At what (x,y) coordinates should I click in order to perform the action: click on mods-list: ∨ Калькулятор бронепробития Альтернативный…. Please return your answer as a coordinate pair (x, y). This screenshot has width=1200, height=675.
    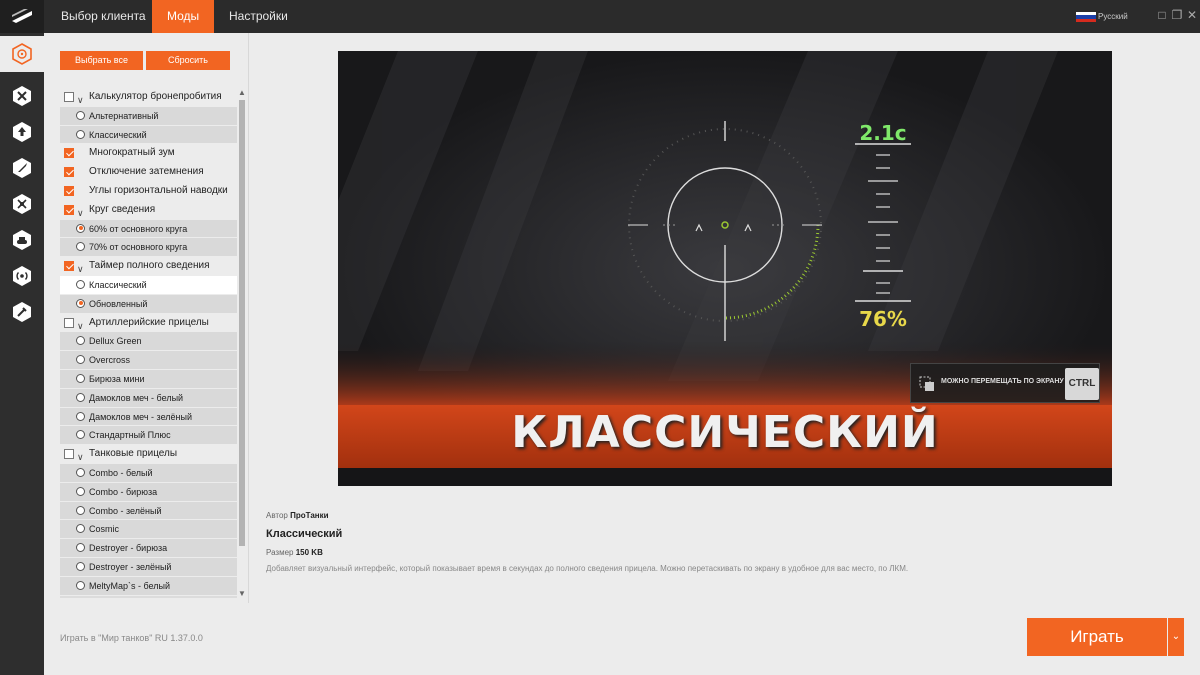
    Looking at the image, I should click on (148, 343).